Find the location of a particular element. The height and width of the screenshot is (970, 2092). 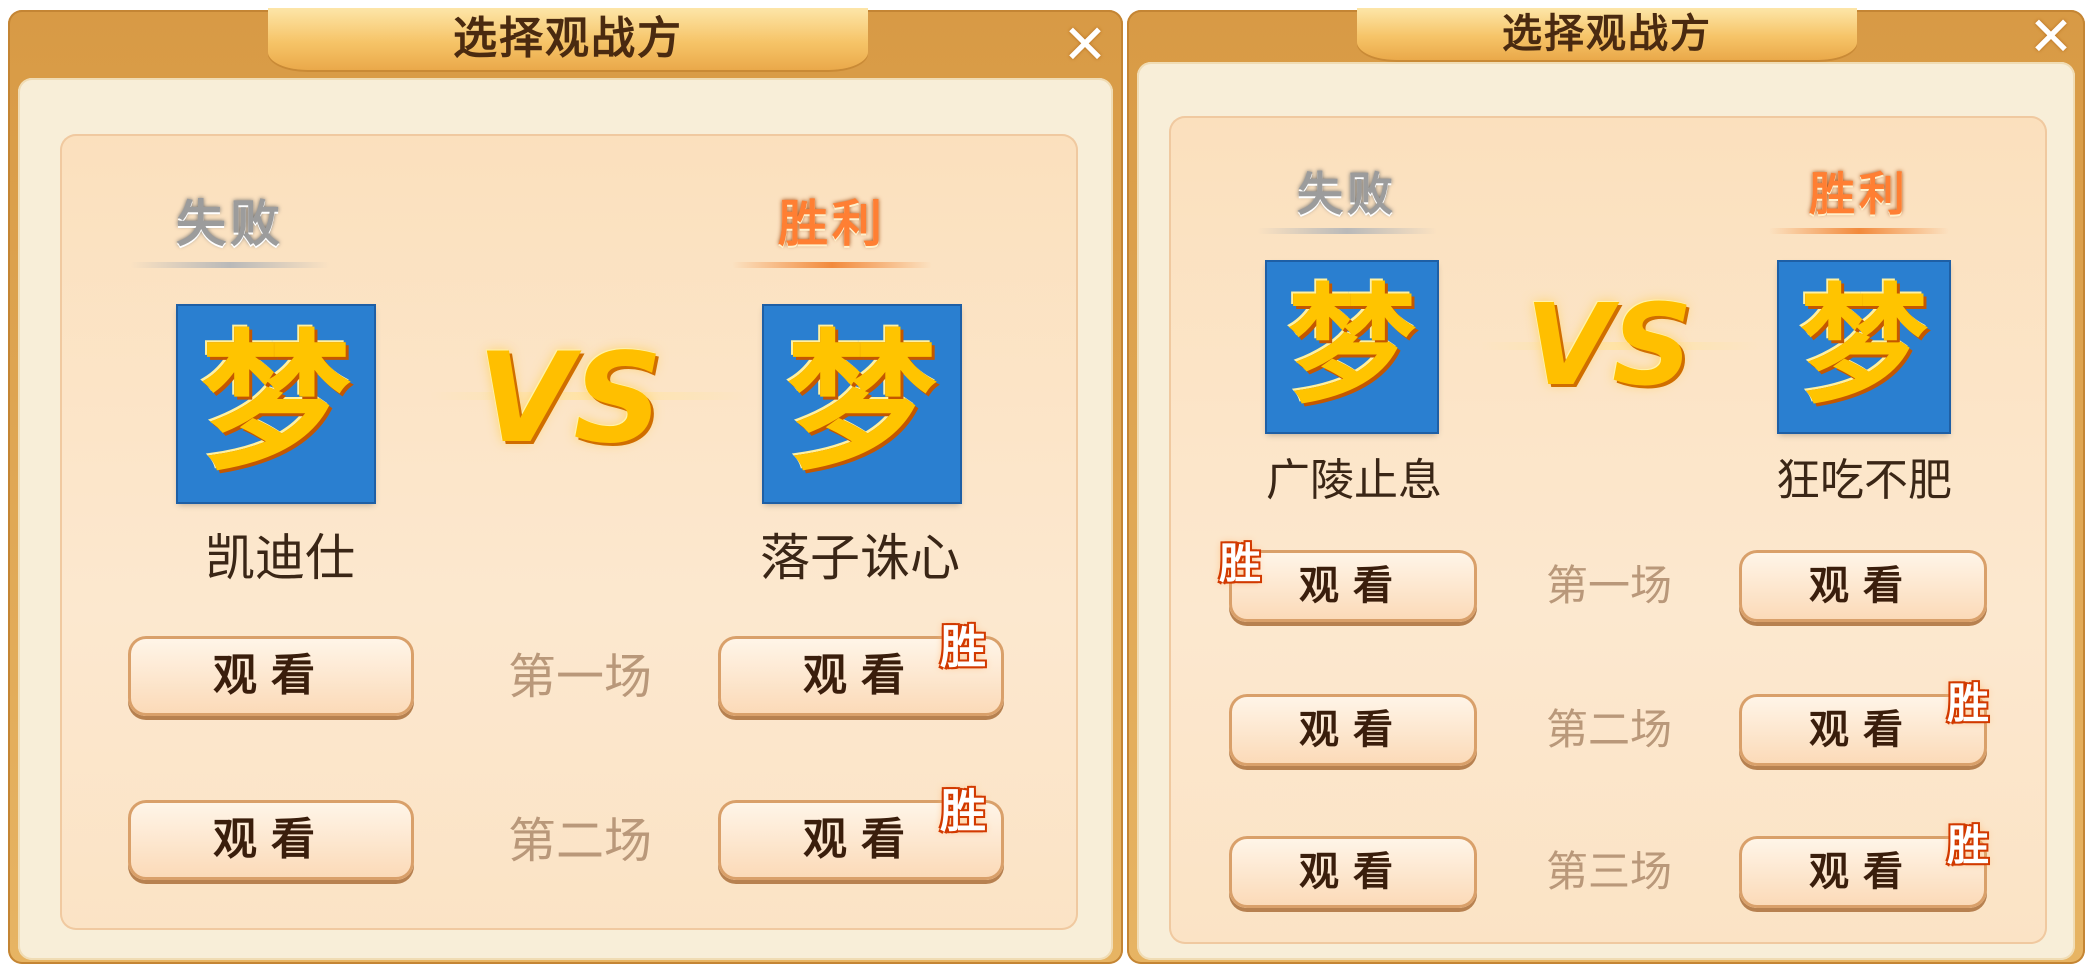

watch-button-round3-left: 观看 is located at coordinates (1353, 872).